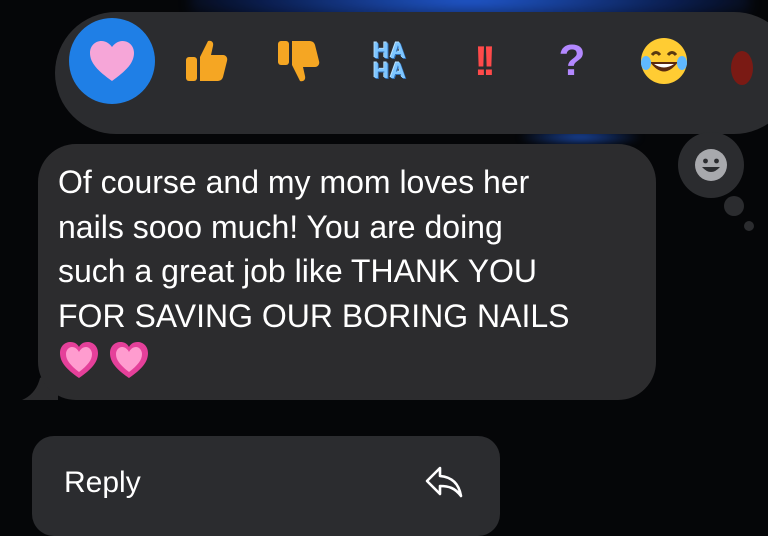 The width and height of the screenshot is (768, 536). I want to click on add-emoji-reaction-button, so click(711, 165).